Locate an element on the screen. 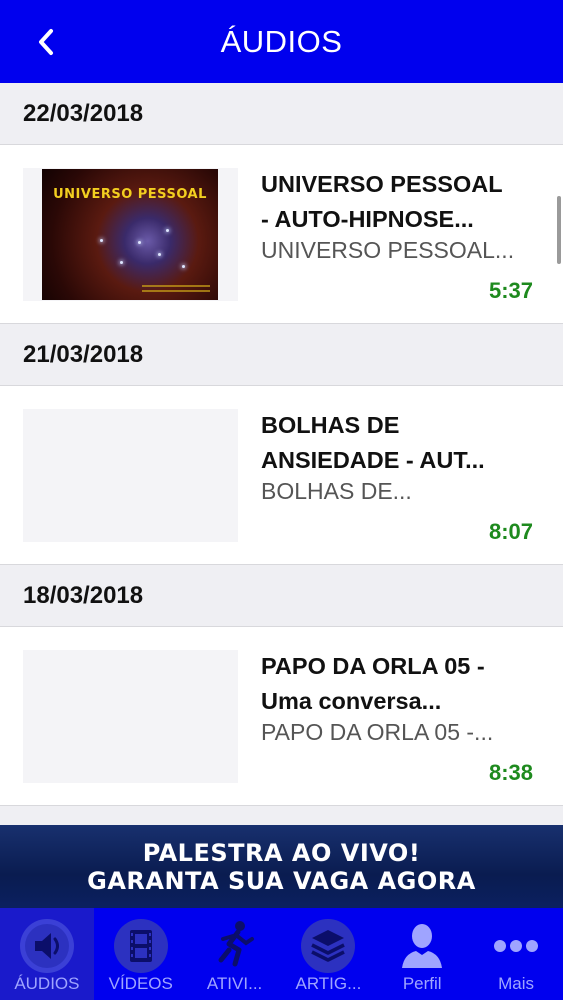 The width and height of the screenshot is (563, 1000). tab-videos: VÍDEOS is located at coordinates (141, 954).